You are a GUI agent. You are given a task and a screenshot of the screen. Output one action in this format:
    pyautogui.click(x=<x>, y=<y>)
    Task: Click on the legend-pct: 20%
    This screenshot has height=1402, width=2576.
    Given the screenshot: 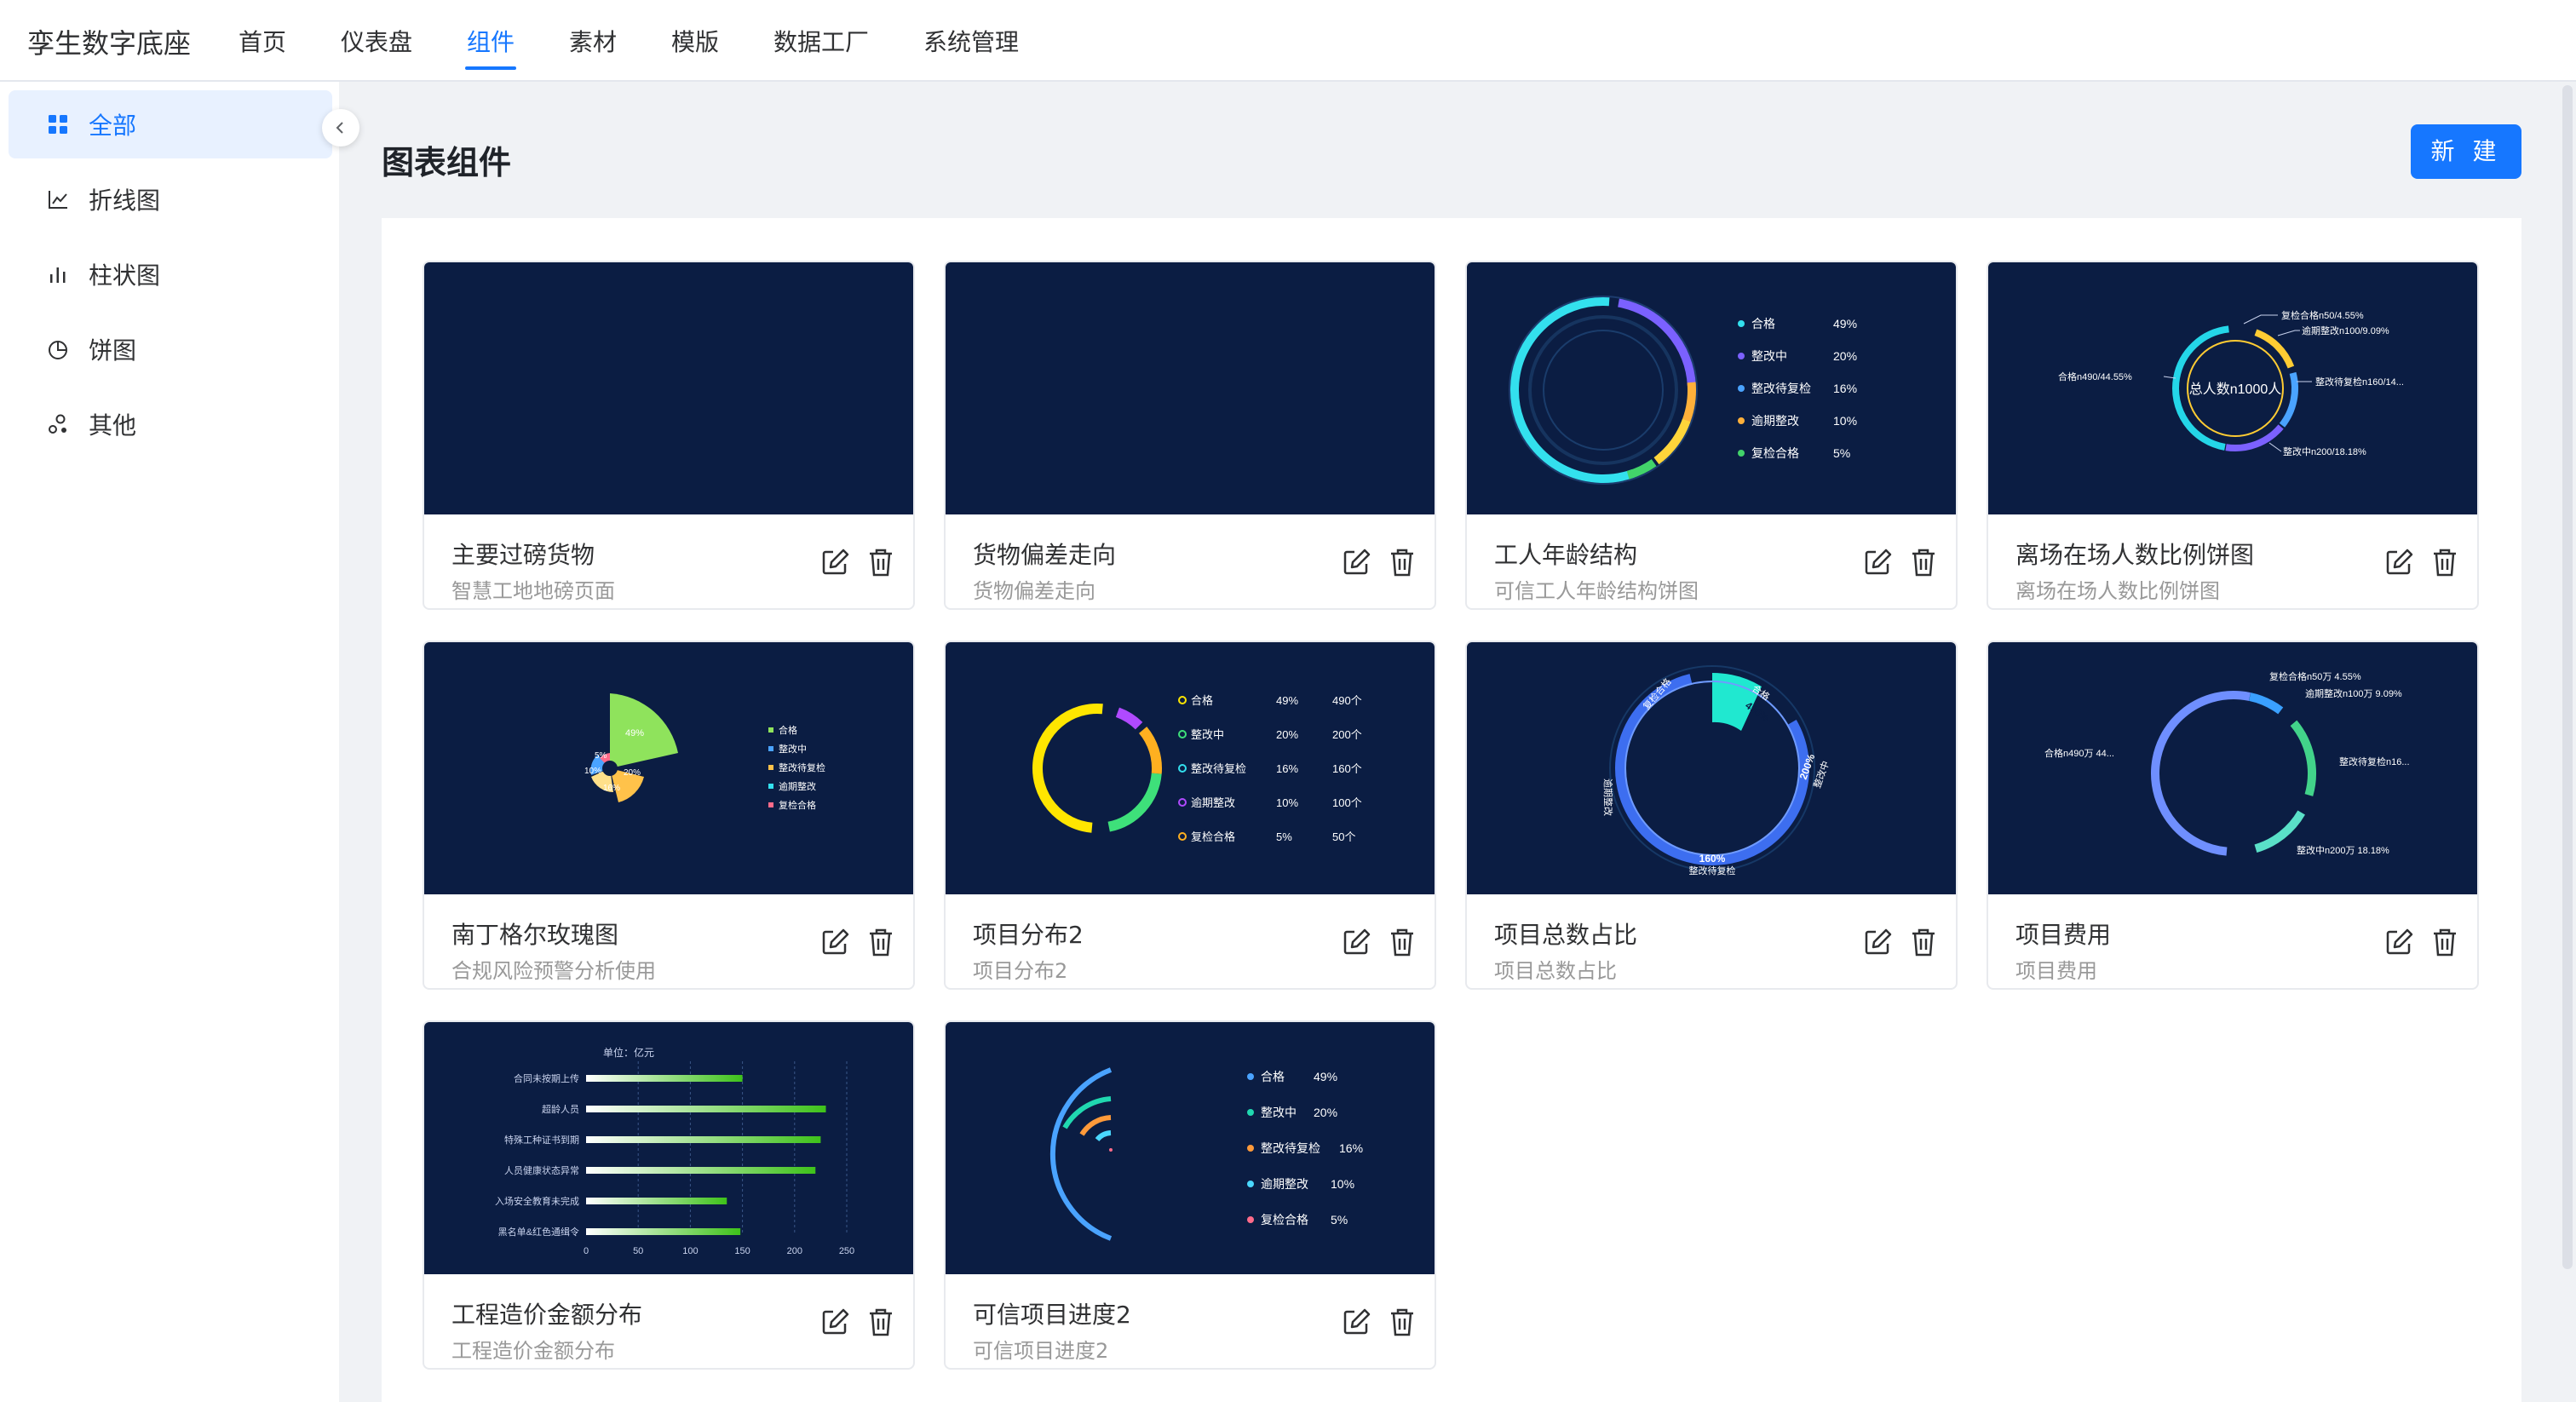 What is the action you would take?
    pyautogui.click(x=1287, y=734)
    